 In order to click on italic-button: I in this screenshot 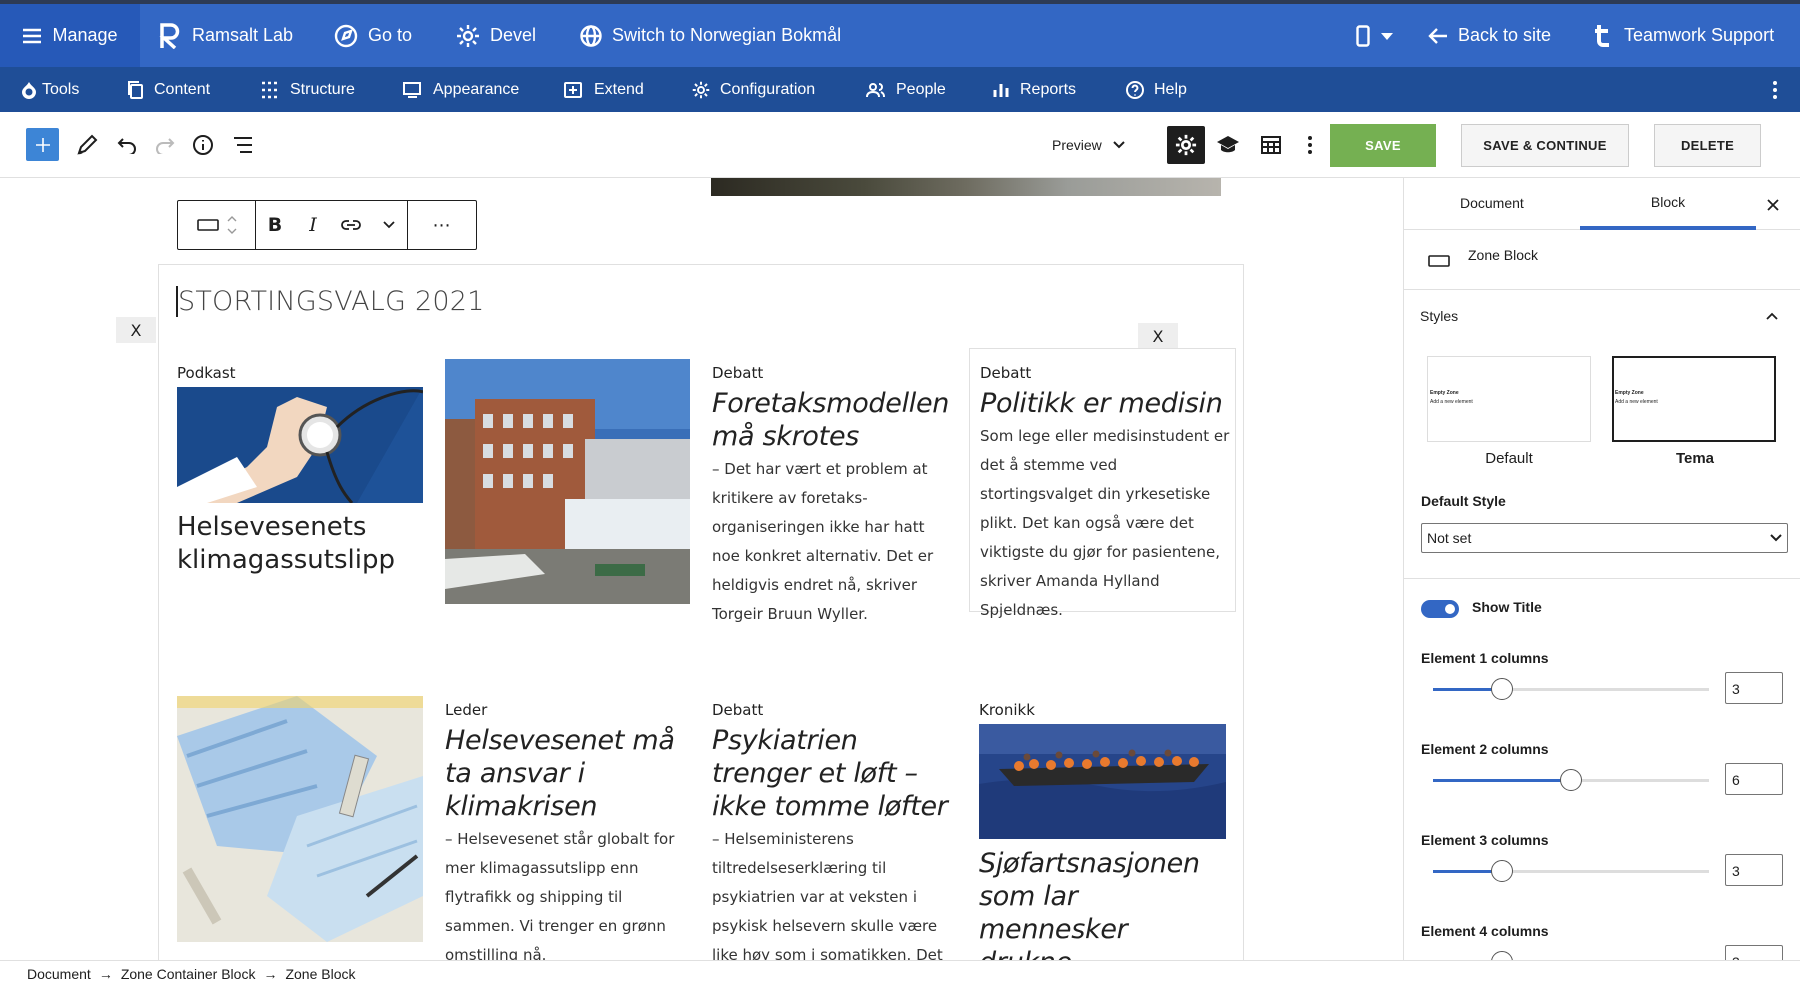, I will do `click(313, 225)`.